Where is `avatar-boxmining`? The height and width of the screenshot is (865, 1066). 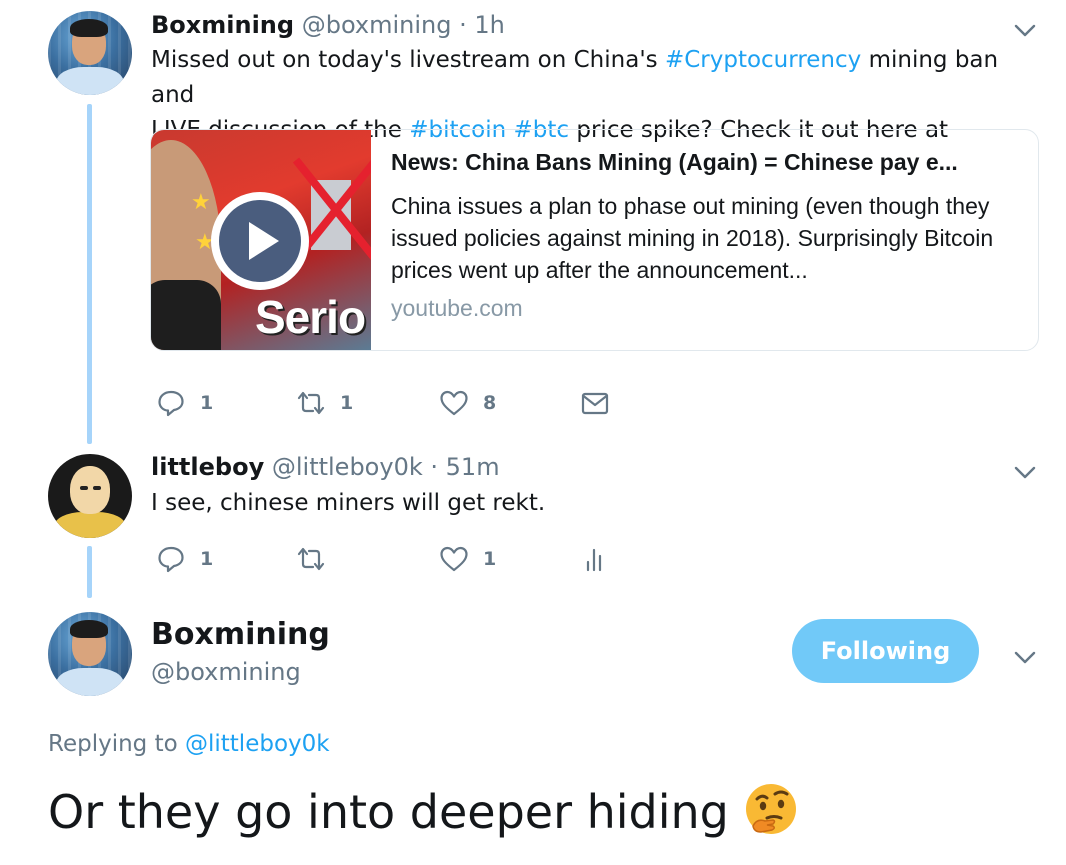
avatar-boxmining is located at coordinates (90, 53).